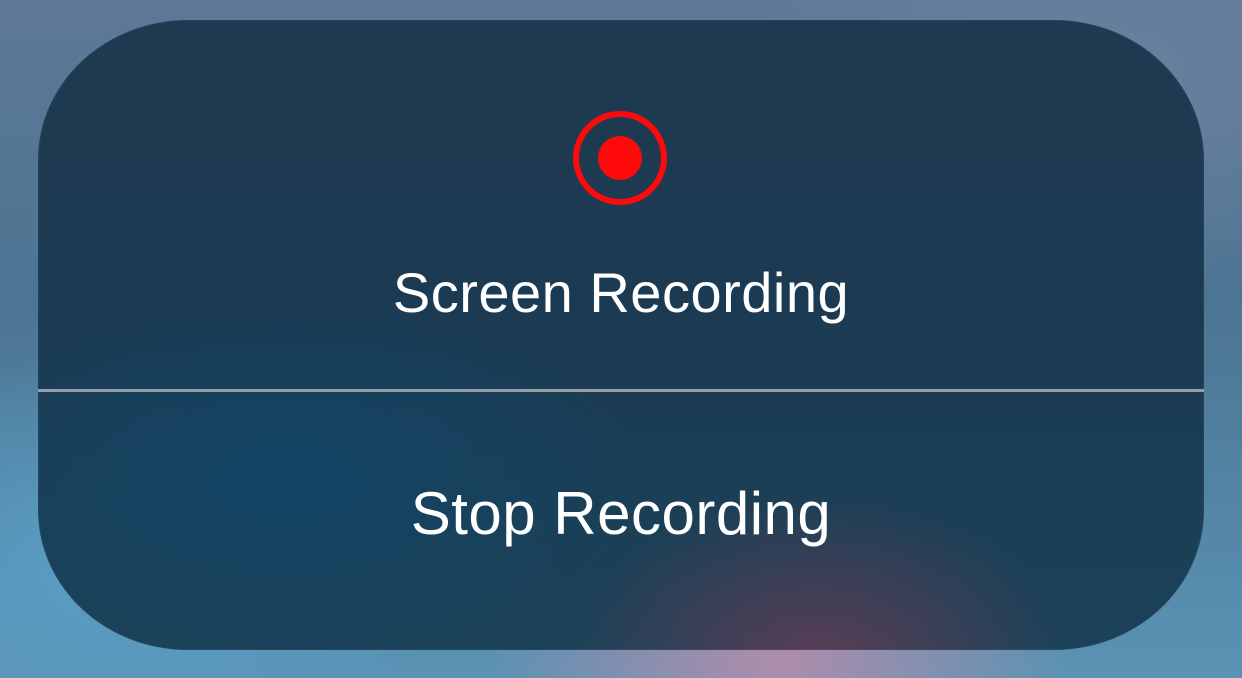 The width and height of the screenshot is (1242, 678). What do you see at coordinates (621, 292) in the screenshot?
I see `menu-title: Screen Recording` at bounding box center [621, 292].